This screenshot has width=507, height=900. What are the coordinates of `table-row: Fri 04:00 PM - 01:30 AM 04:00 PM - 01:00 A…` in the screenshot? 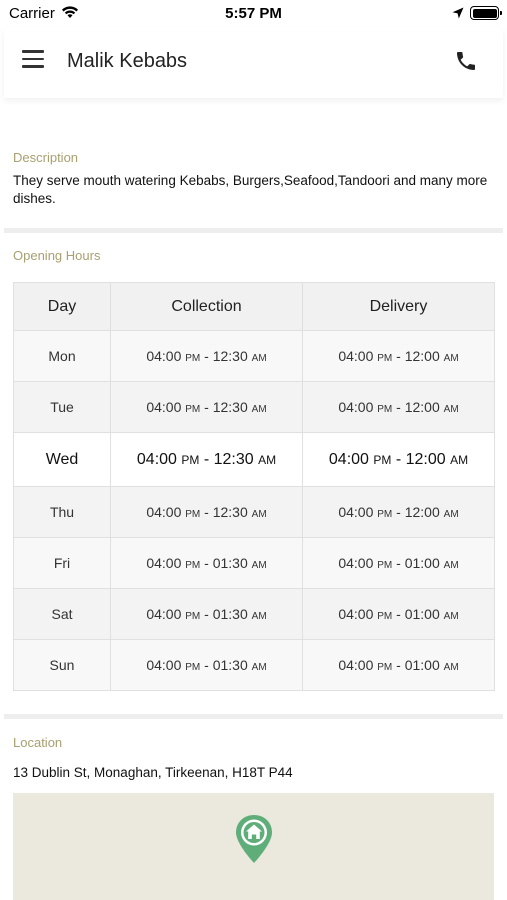 It's located at (254, 563).